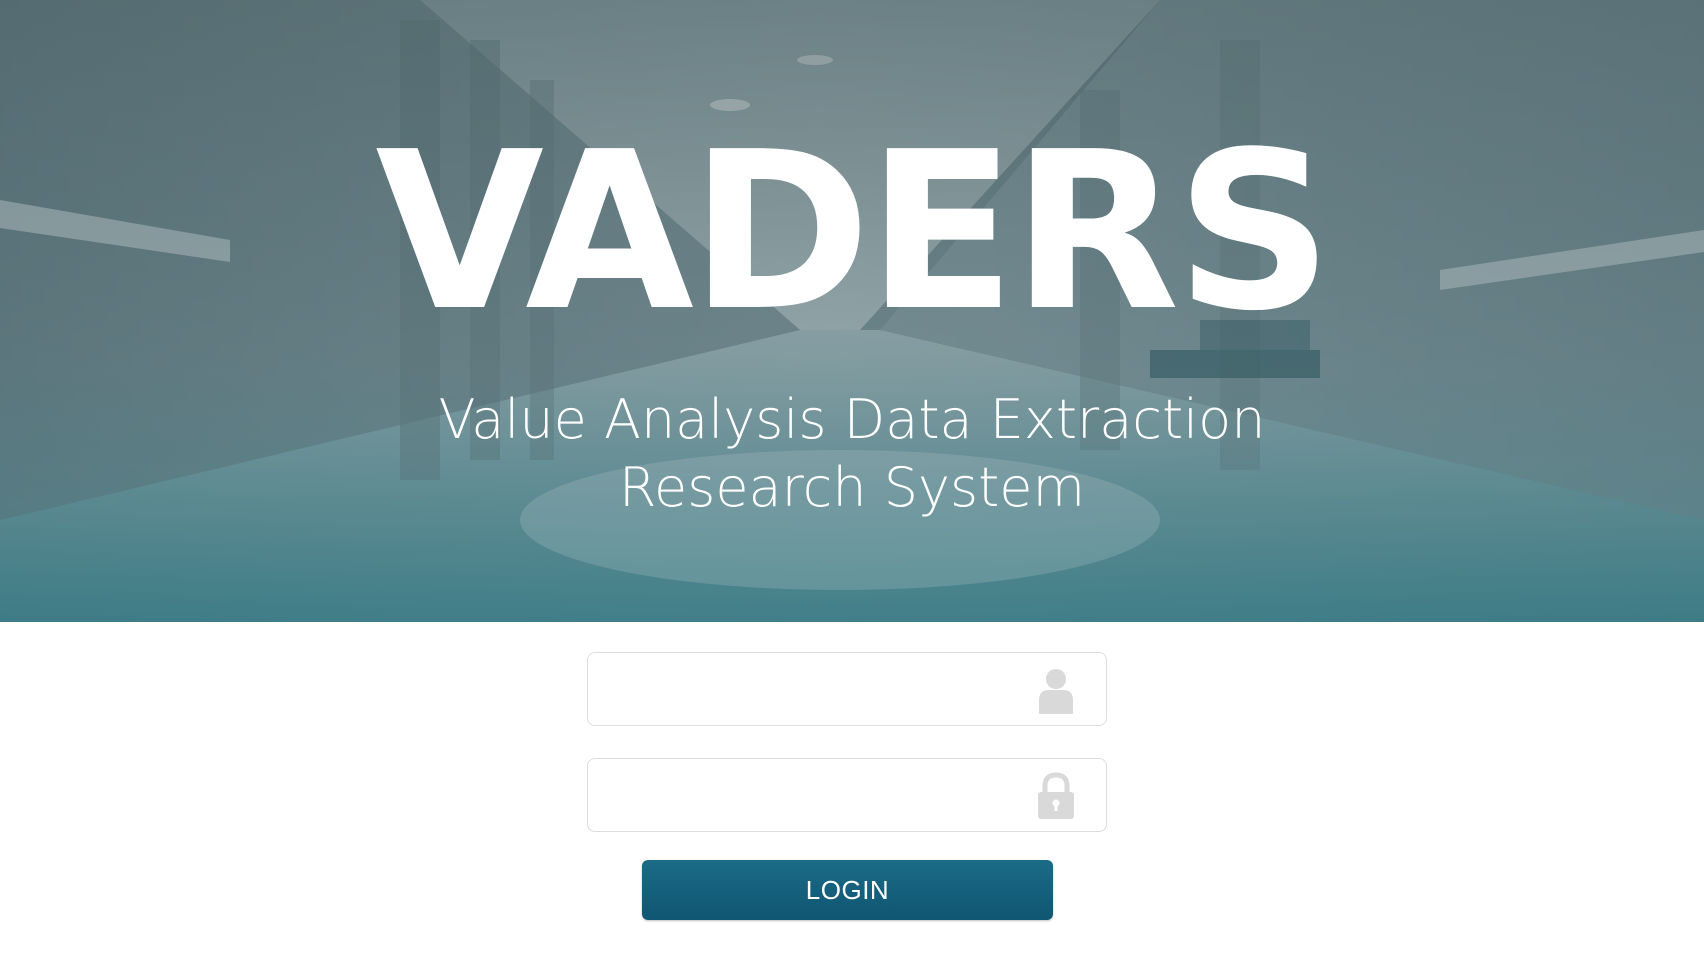 The image size is (1704, 960). Describe the element at coordinates (852, 419) in the screenshot. I see `subtitle-line-1: Value Analysis Data Extraction` at that location.